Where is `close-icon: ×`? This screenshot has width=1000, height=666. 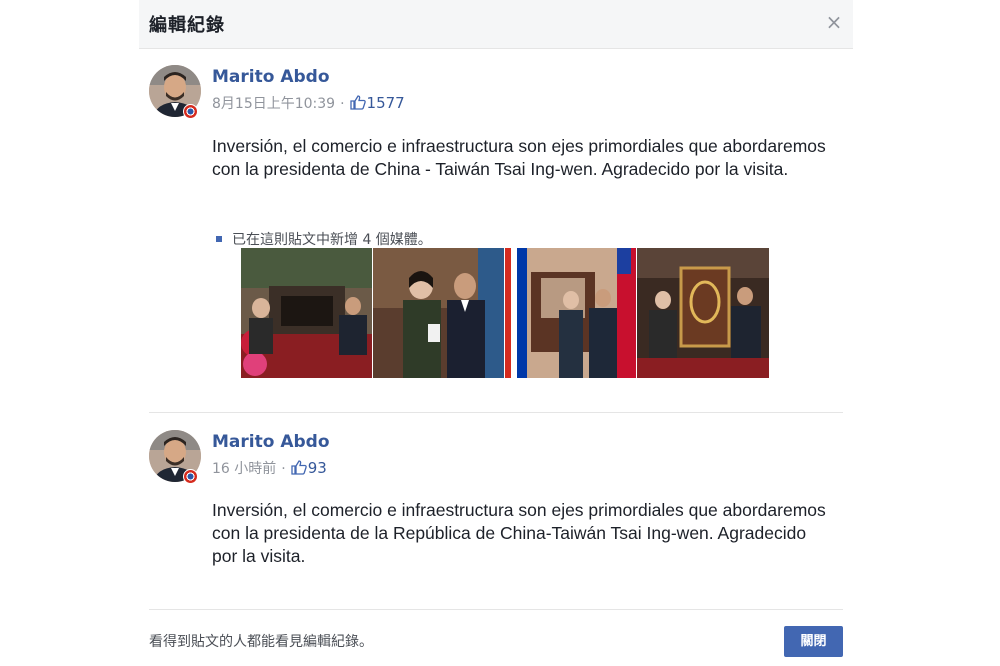 close-icon: × is located at coordinates (834, 22).